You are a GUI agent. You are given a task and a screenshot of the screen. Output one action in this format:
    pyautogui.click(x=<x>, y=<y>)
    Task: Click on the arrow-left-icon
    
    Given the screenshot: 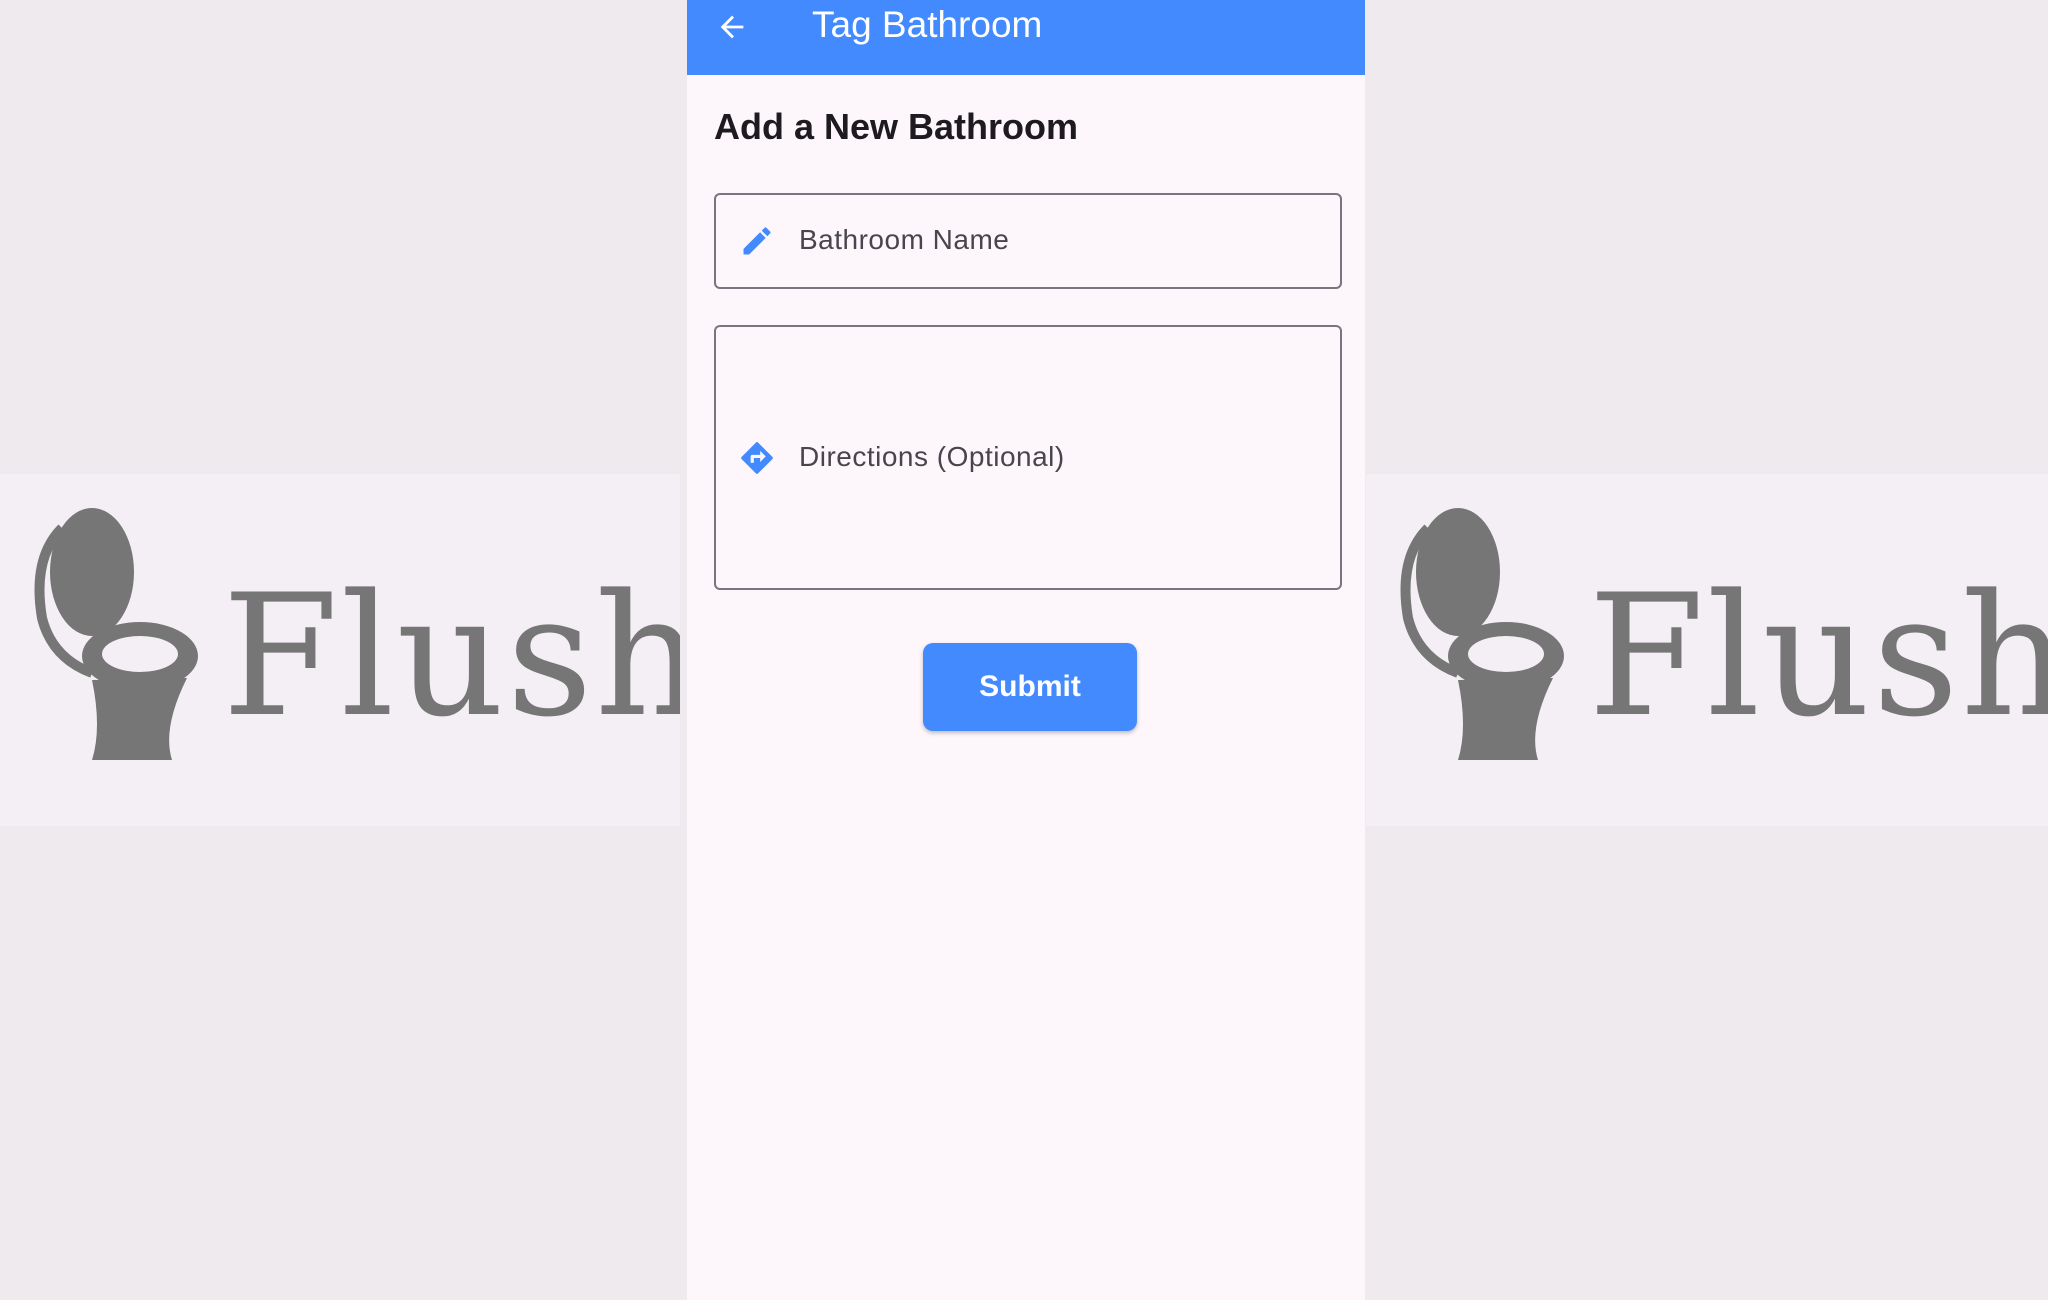 What is the action you would take?
    pyautogui.click(x=732, y=27)
    